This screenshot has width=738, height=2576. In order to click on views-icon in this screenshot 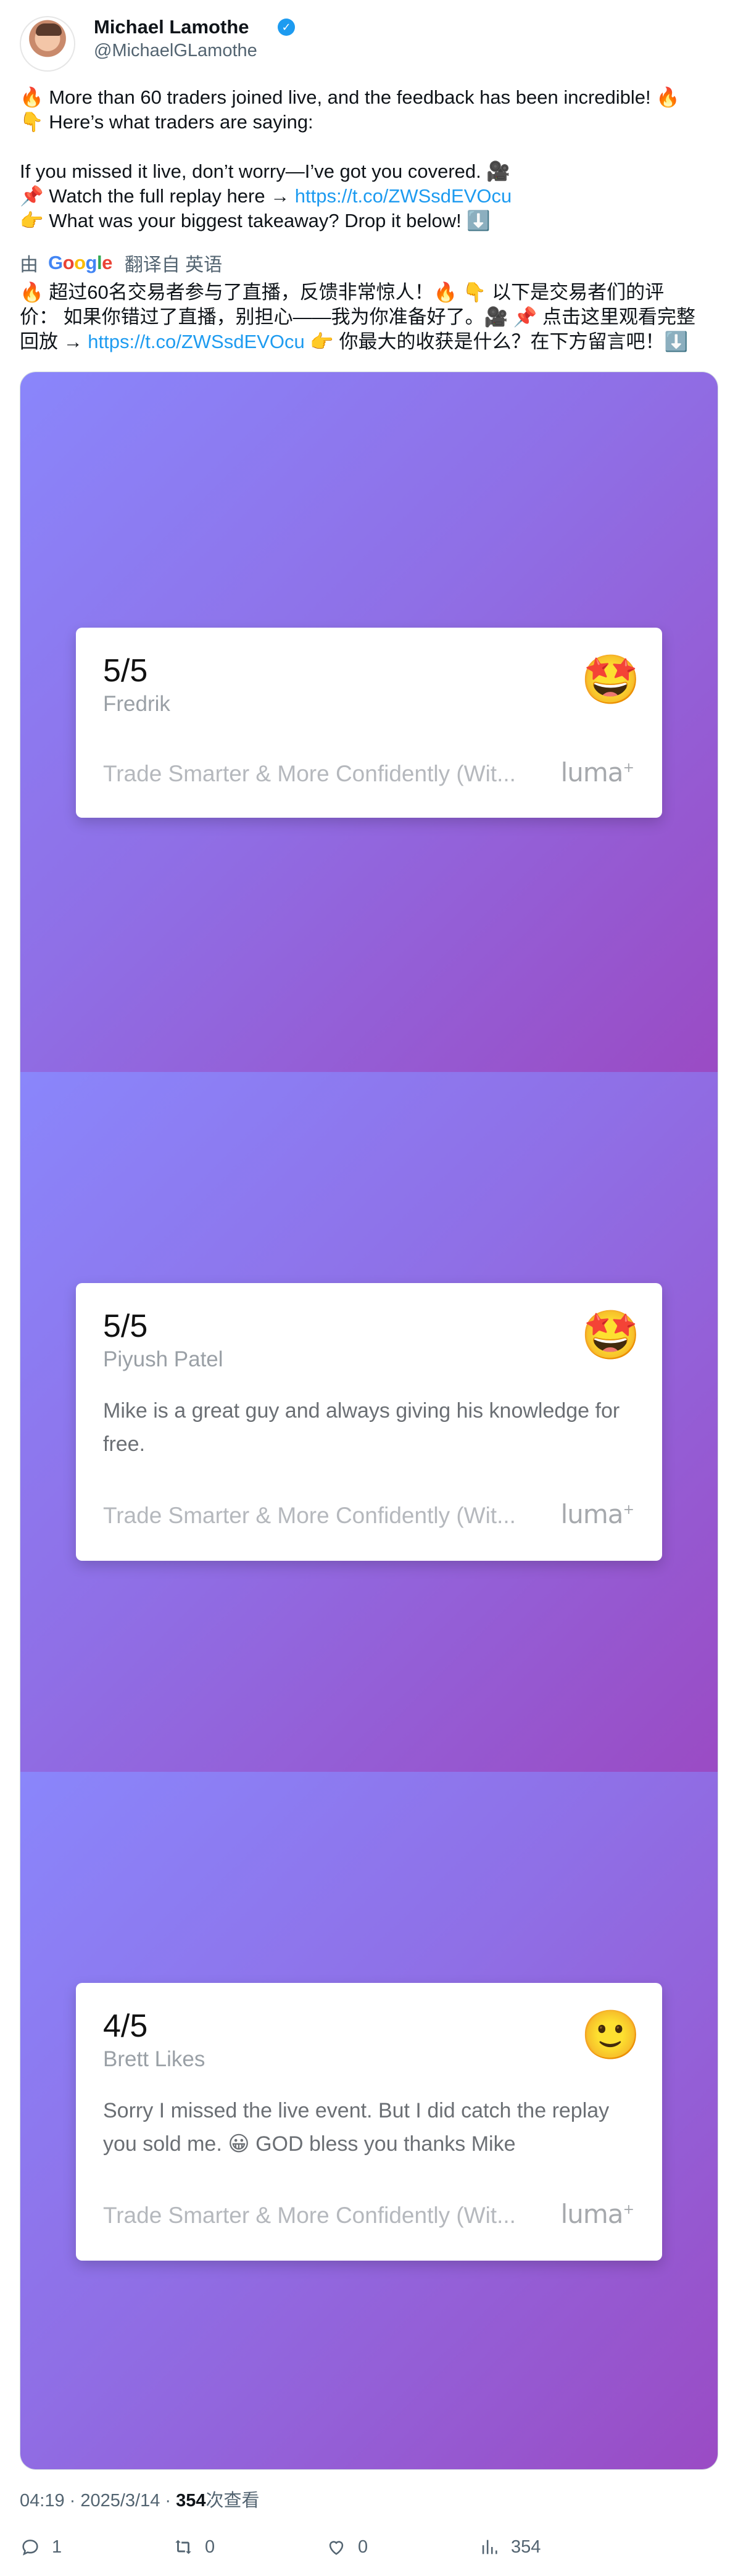, I will do `click(489, 2547)`.